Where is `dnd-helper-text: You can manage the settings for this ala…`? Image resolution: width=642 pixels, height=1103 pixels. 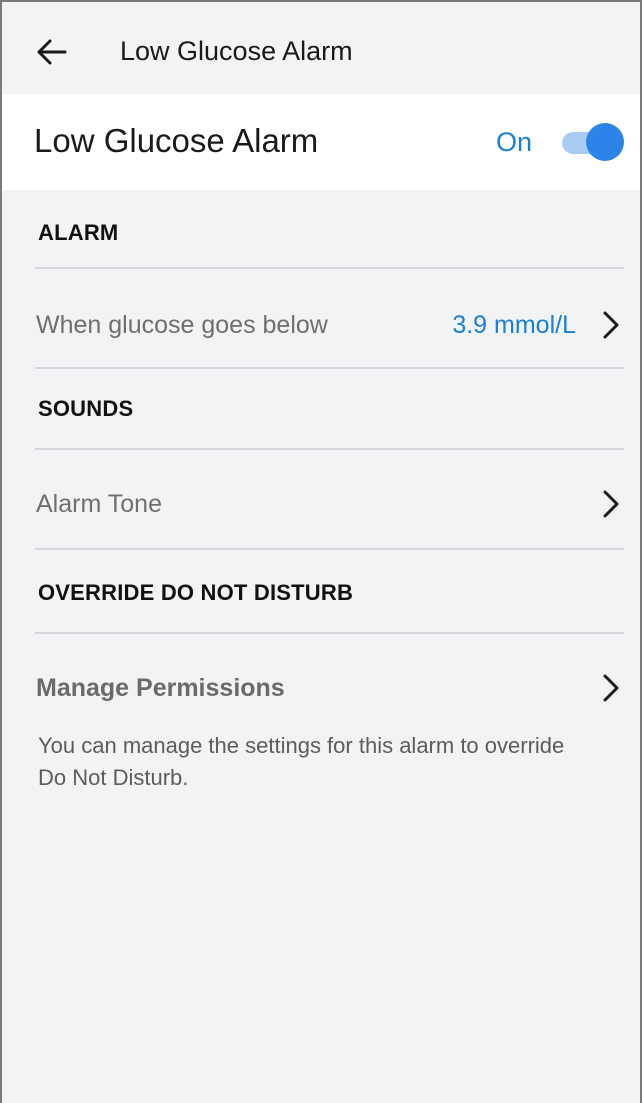
dnd-helper-text: You can manage the settings for this ala… is located at coordinates (301, 761).